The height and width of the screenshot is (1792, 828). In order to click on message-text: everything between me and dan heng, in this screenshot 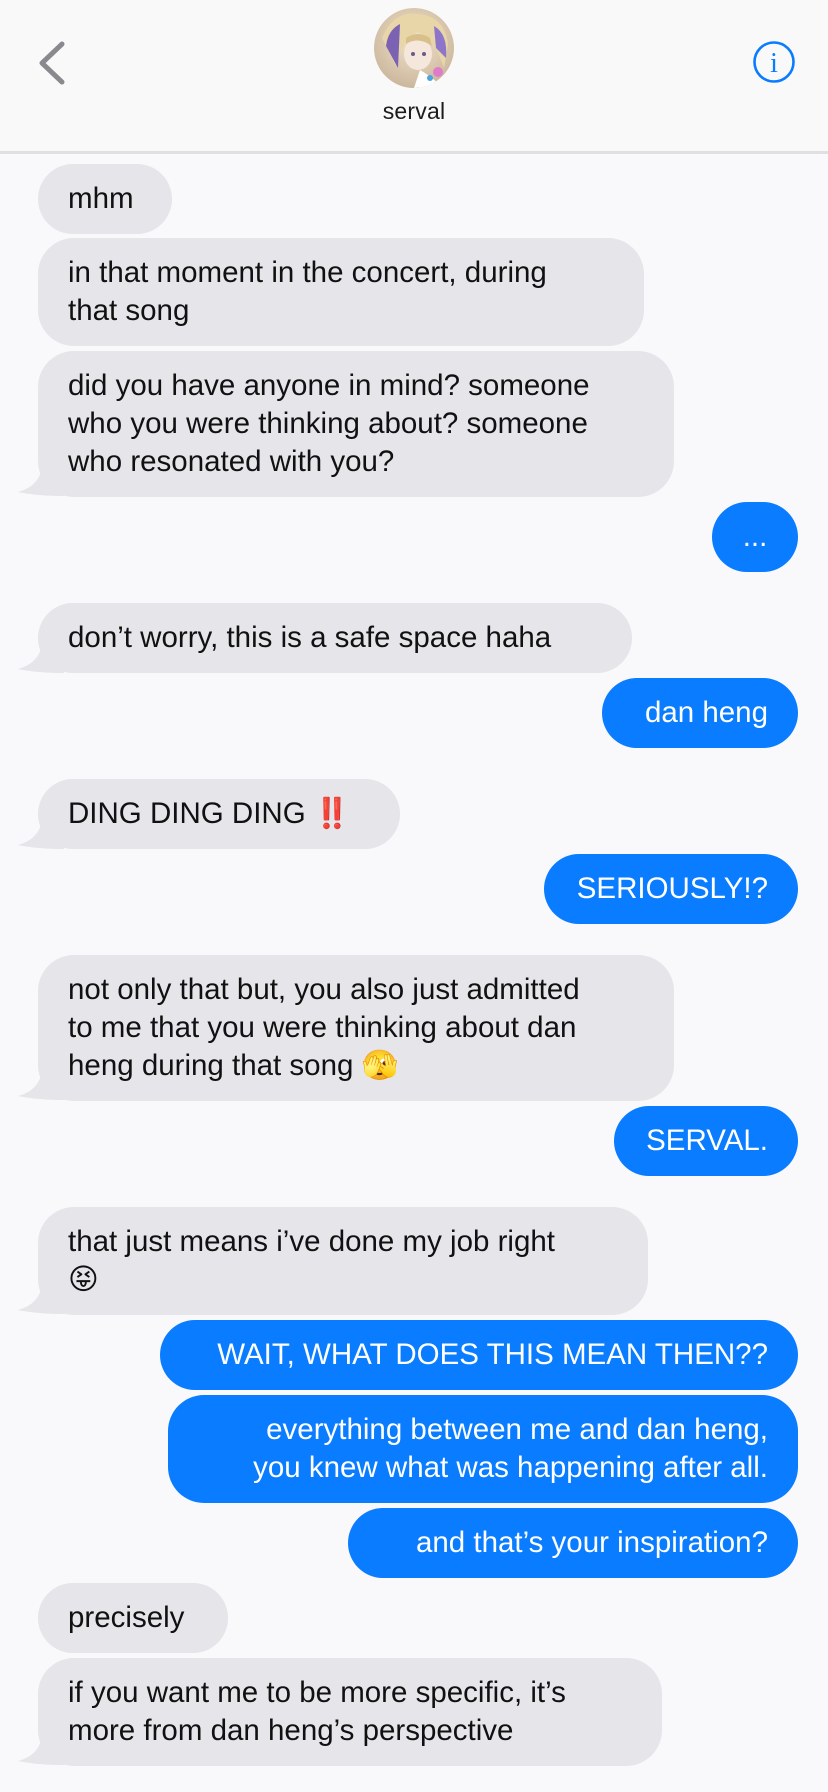, I will do `click(517, 1429)`.